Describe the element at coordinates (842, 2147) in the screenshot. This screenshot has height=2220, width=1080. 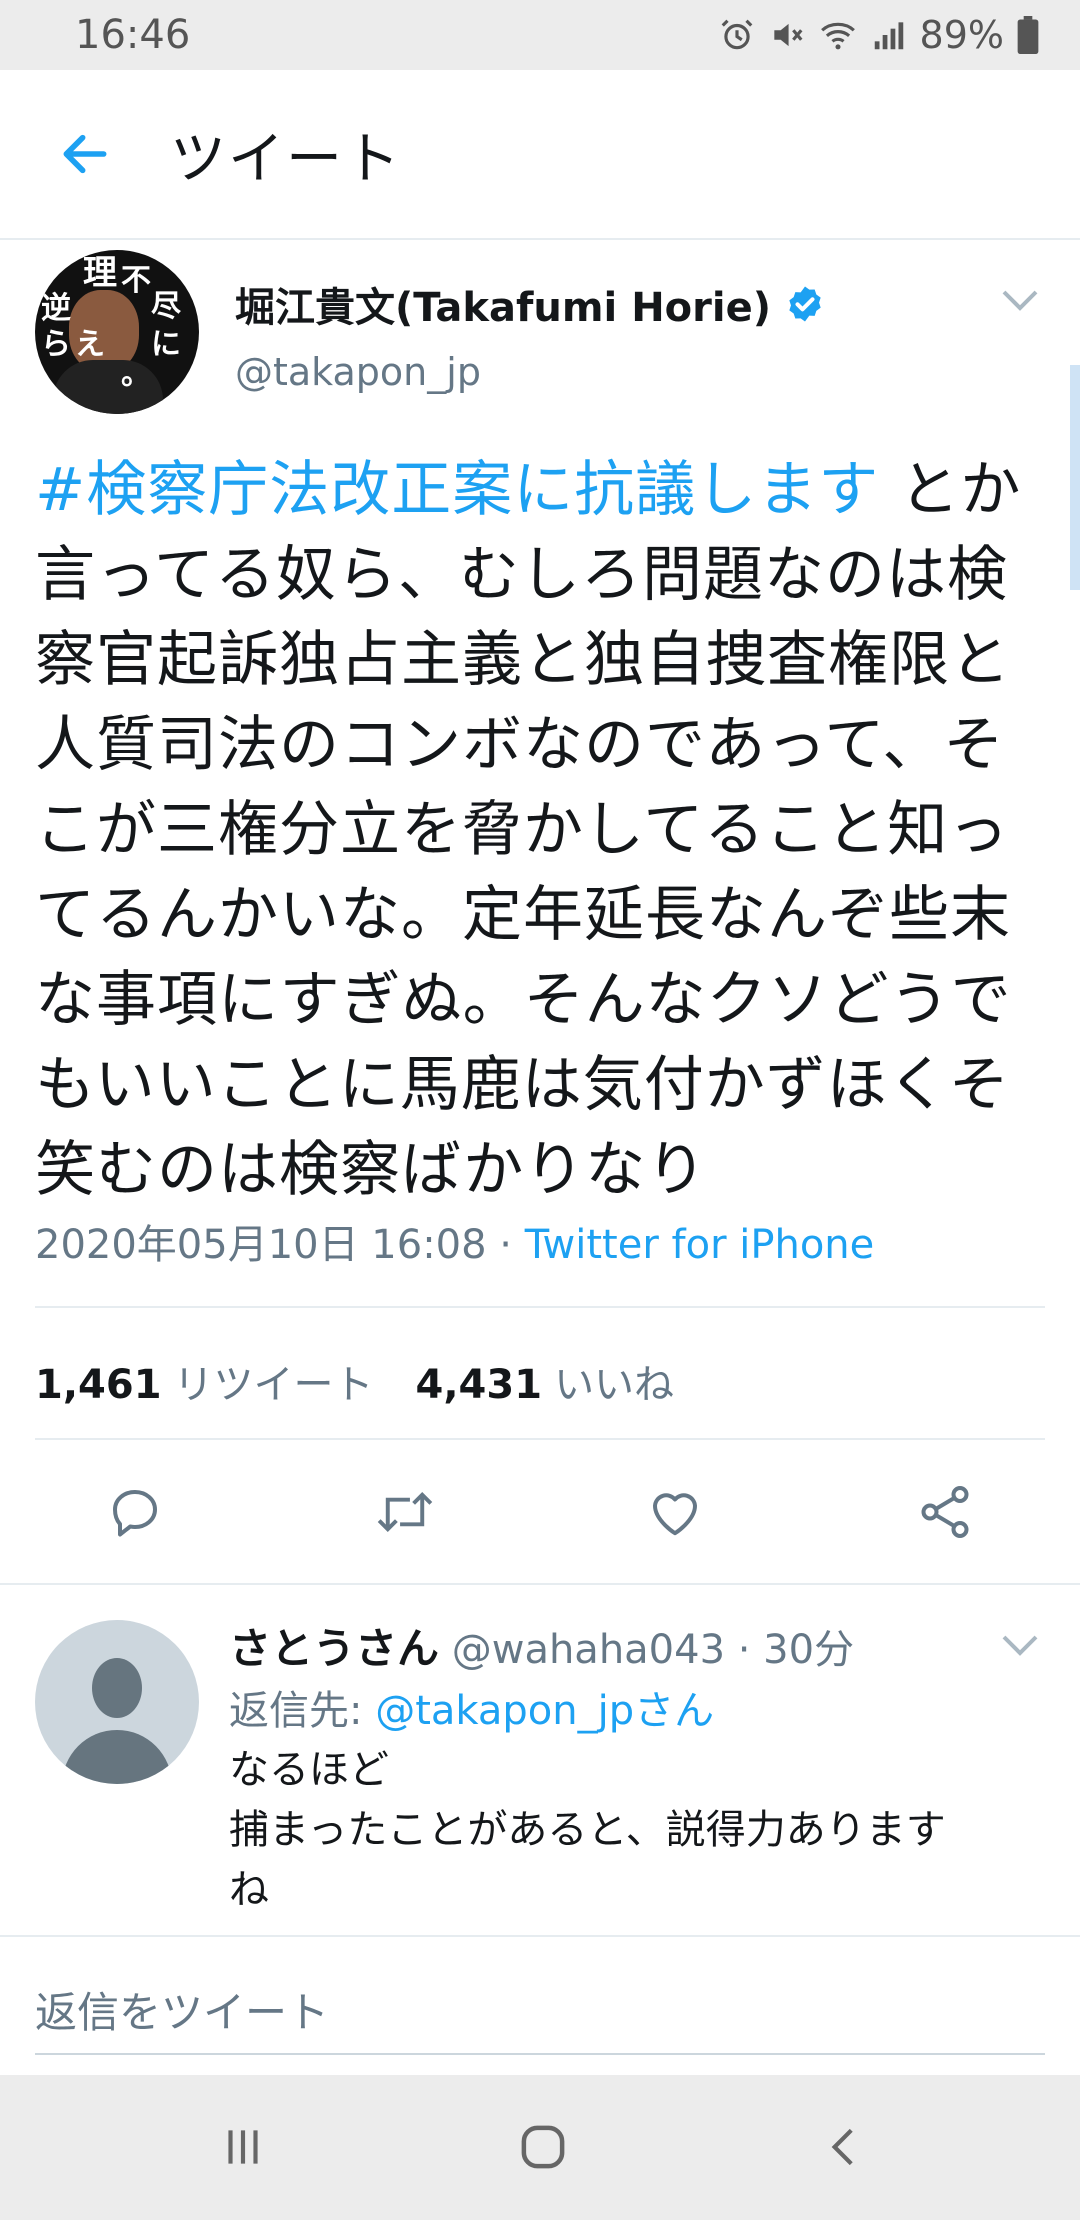
I see `back-icon` at that location.